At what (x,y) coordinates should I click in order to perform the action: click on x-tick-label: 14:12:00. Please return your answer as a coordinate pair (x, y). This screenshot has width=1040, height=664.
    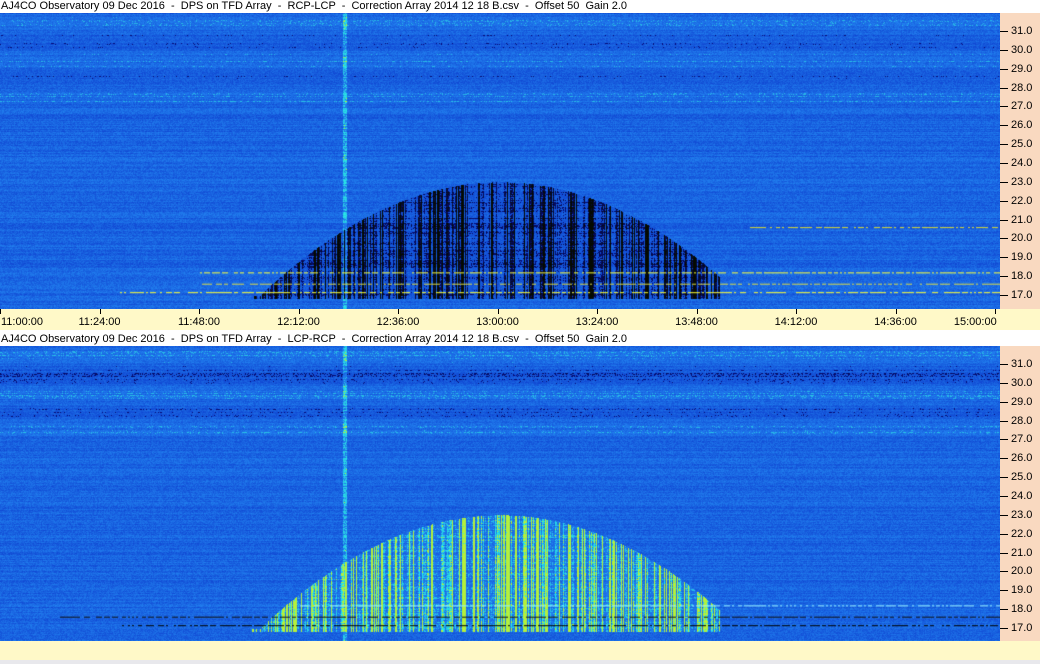
    Looking at the image, I should click on (796, 322).